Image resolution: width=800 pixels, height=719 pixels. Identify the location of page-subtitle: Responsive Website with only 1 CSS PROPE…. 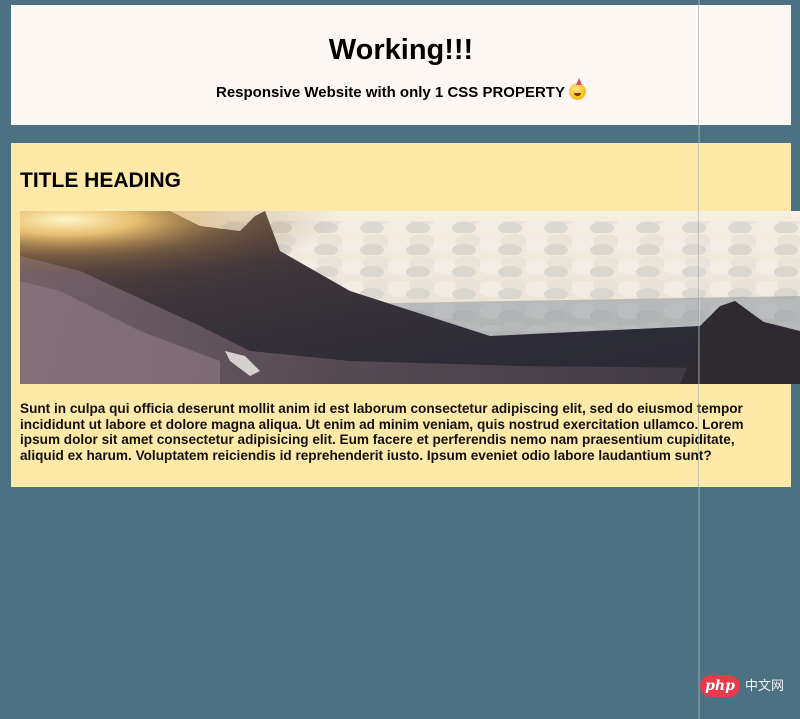
(401, 90).